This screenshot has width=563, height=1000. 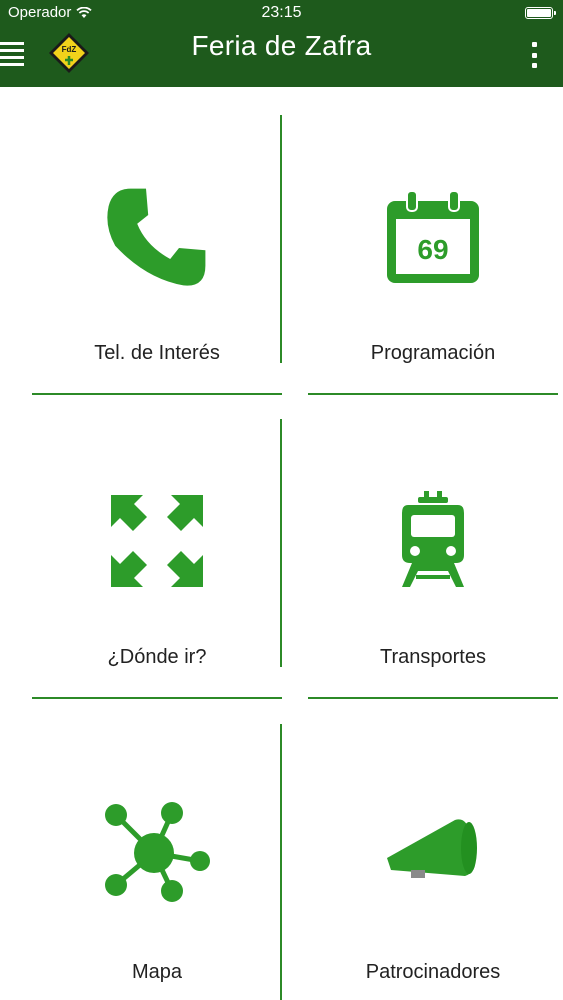 I want to click on menu-tile-mapa: Mapa, so click(x=157, y=846).